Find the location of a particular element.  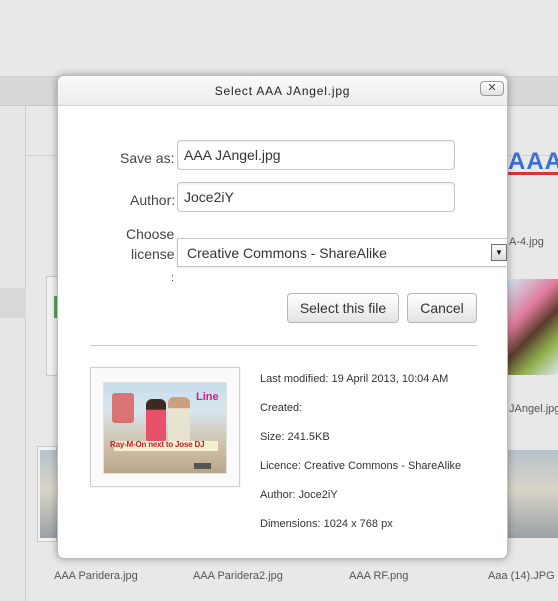

last-modified: Last modified: 19 April 2013, 10:04 AM is located at coordinates (354, 379).